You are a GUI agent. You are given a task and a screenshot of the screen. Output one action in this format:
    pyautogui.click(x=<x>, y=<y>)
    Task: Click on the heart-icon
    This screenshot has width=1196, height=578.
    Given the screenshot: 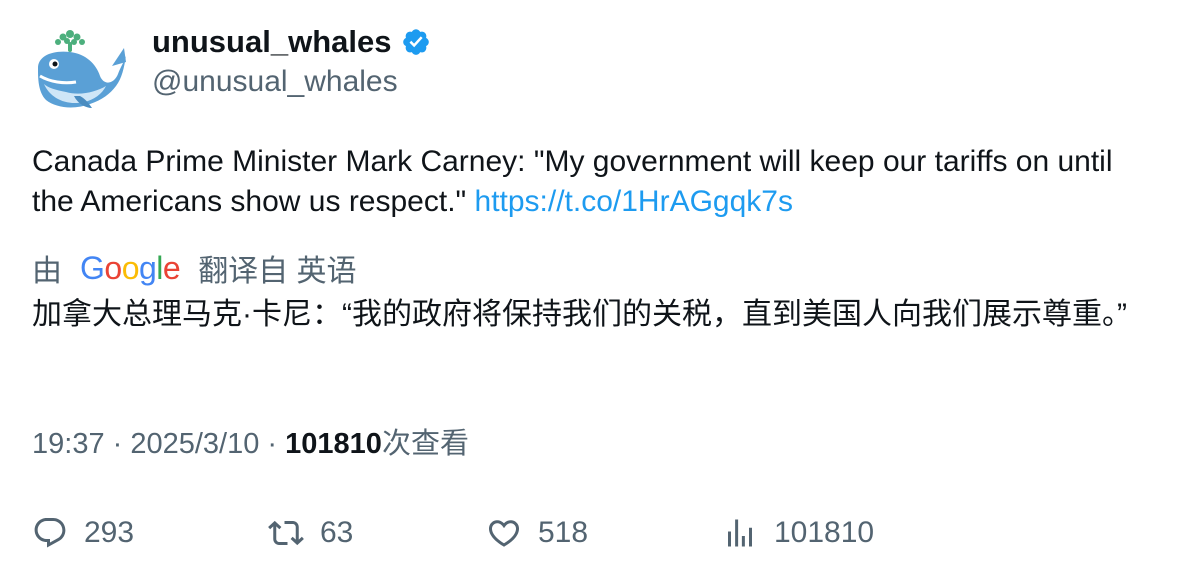 What is the action you would take?
    pyautogui.click(x=504, y=533)
    